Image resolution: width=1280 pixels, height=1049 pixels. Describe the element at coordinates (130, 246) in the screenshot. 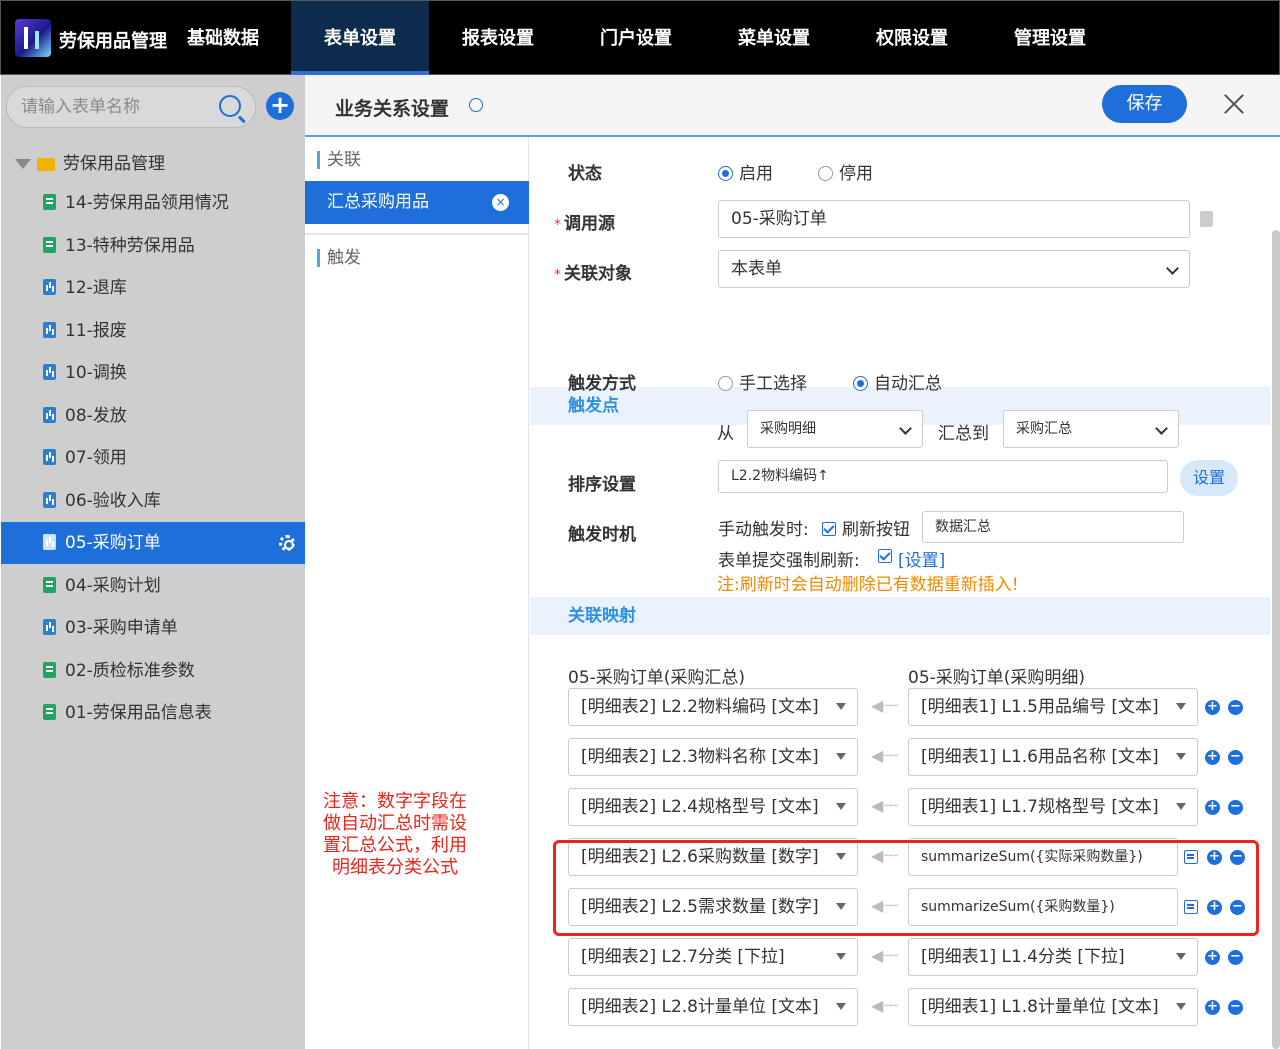

I see `tree-item-label: 13-特种劳保用品` at that location.